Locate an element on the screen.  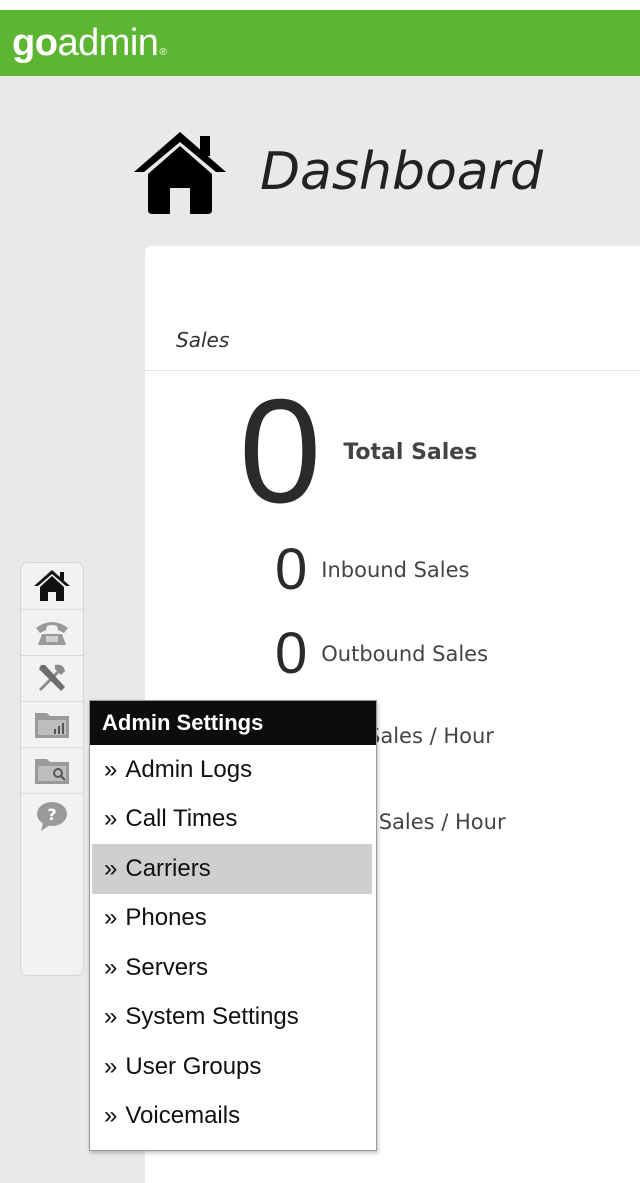
admin-menu-item-user-groups: » User Groups is located at coordinates (232, 1067).